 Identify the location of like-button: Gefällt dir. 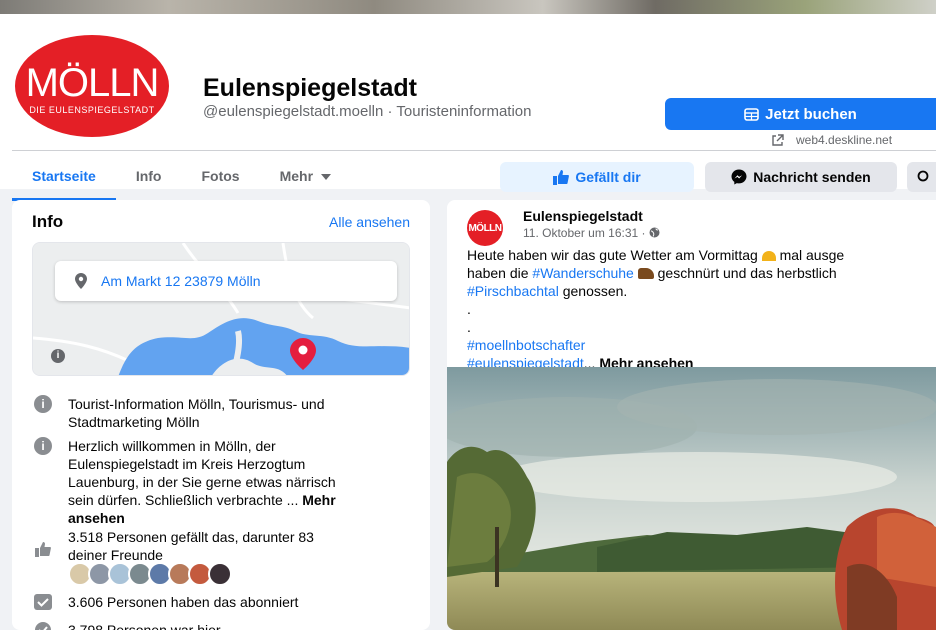
(597, 177).